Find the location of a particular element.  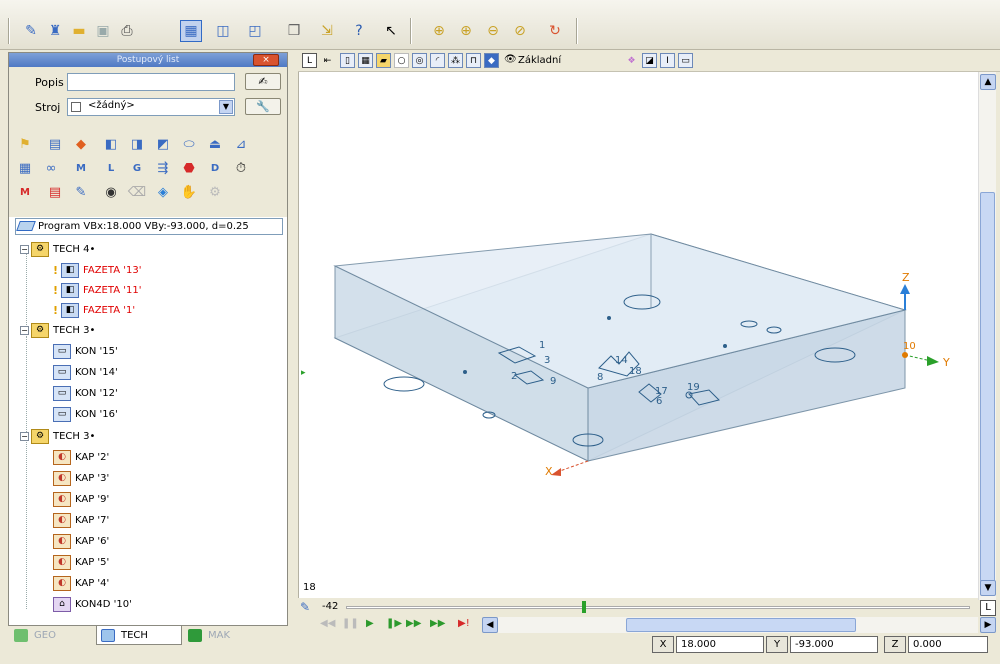

tree-item-kon: ▭ KON '15' is located at coordinates (85, 351).